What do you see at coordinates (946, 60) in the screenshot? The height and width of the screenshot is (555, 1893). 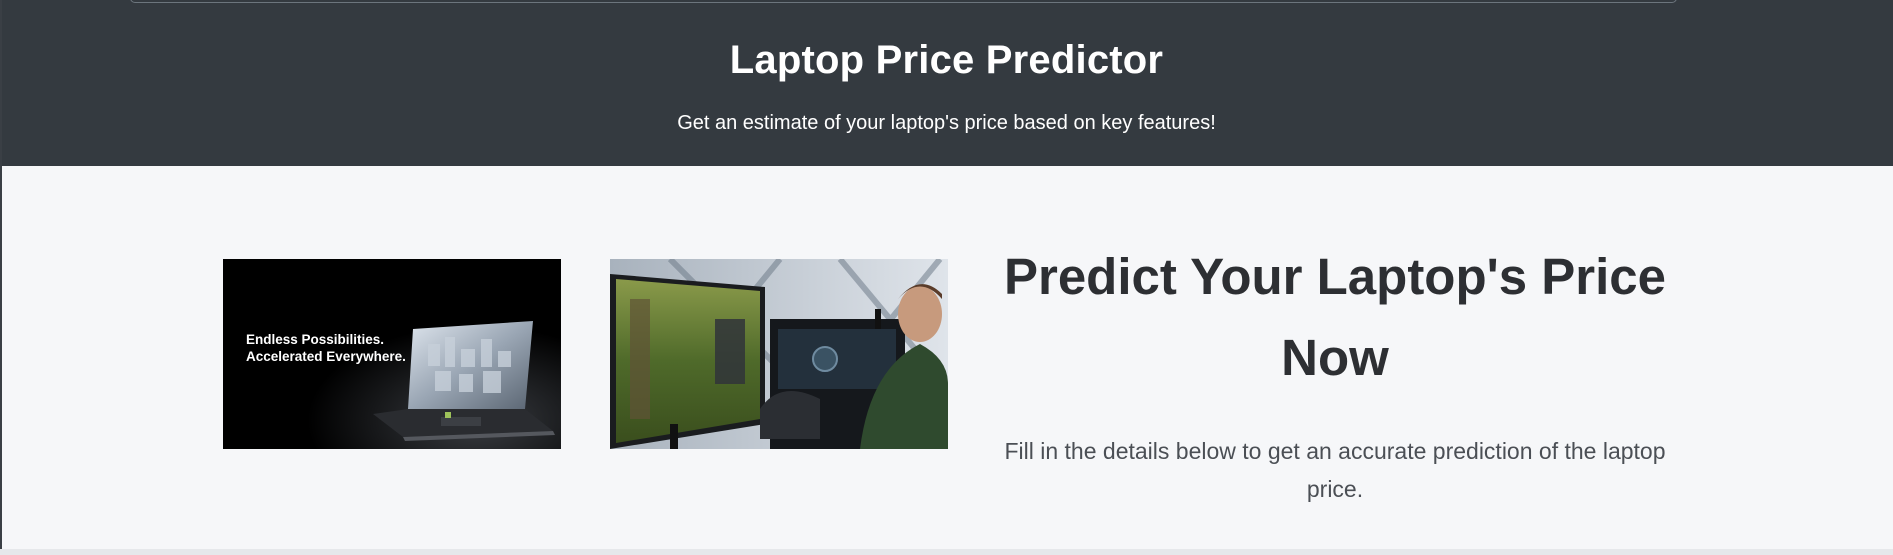 I see `page-title: Laptop Price Predictor` at bounding box center [946, 60].